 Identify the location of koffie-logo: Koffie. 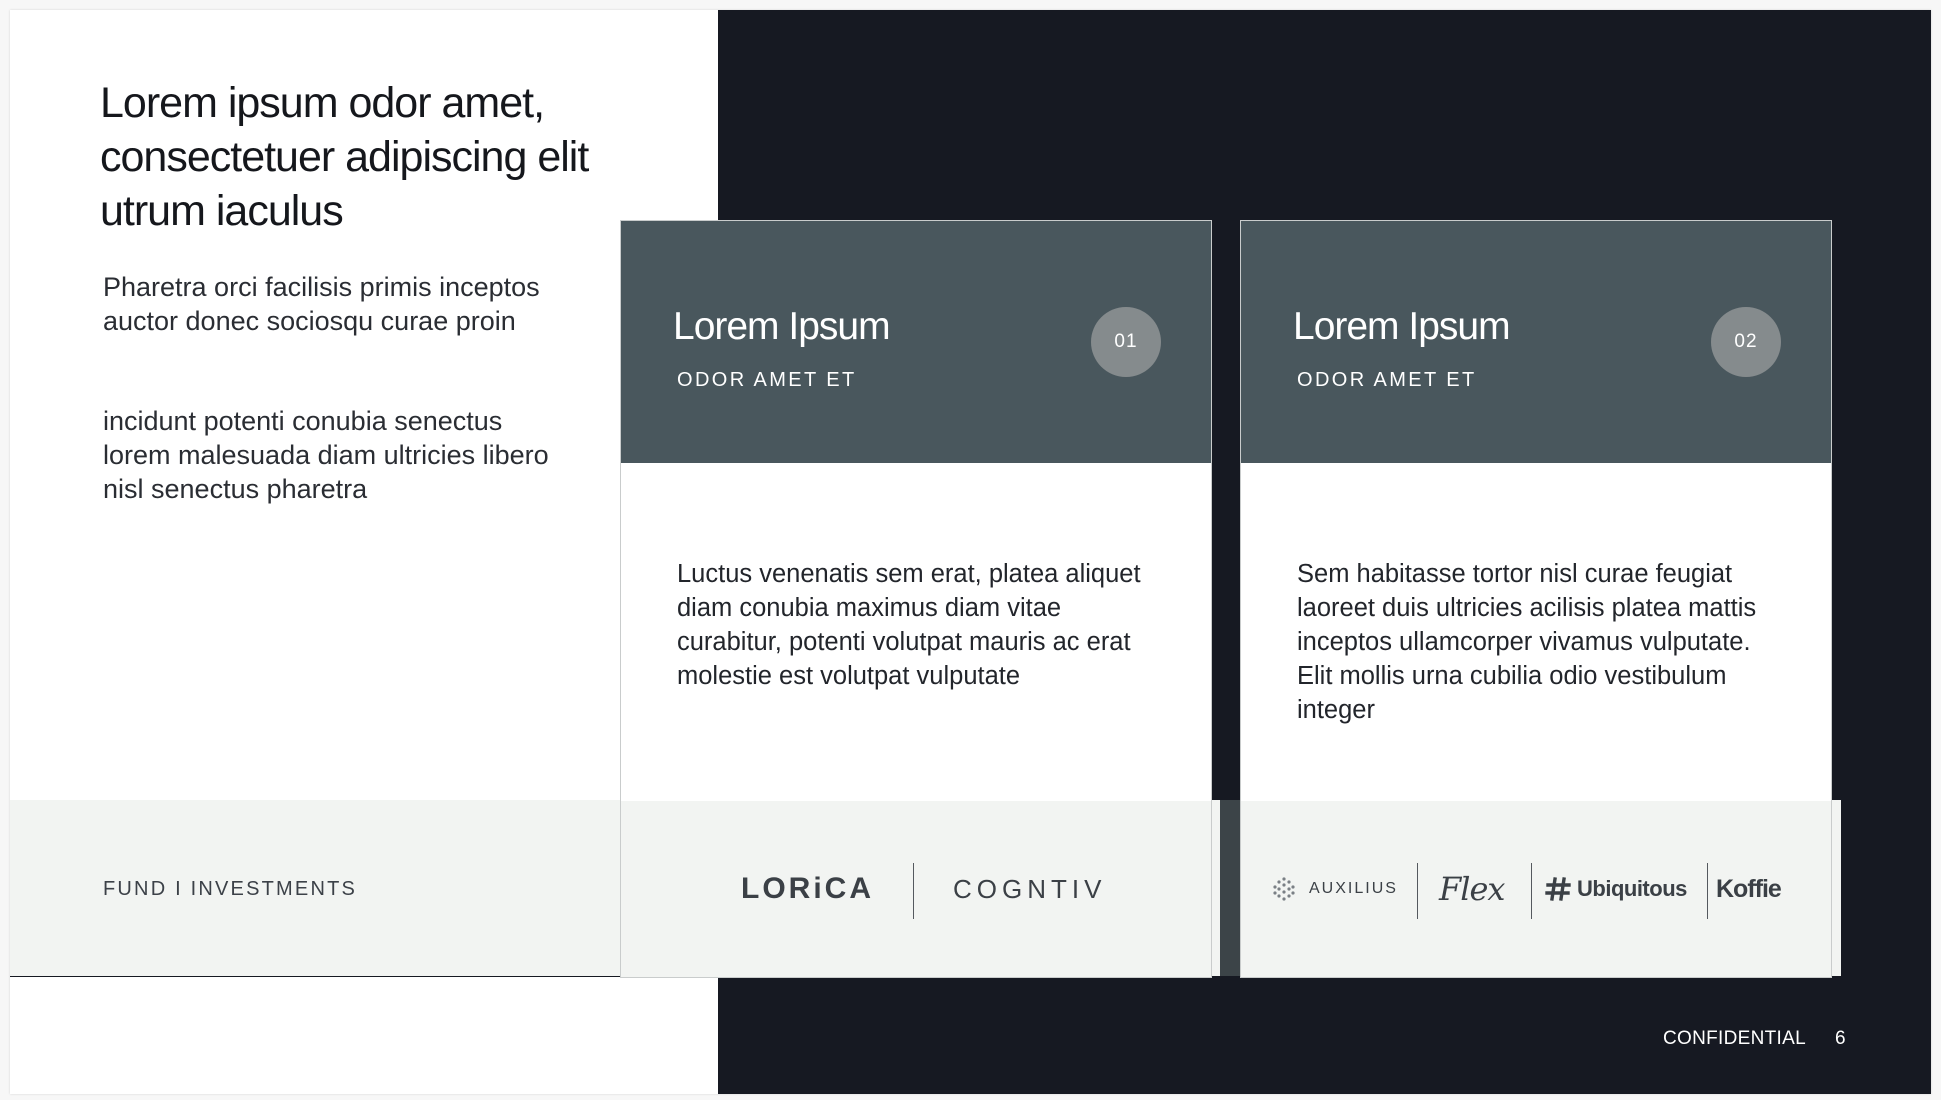
(1749, 888).